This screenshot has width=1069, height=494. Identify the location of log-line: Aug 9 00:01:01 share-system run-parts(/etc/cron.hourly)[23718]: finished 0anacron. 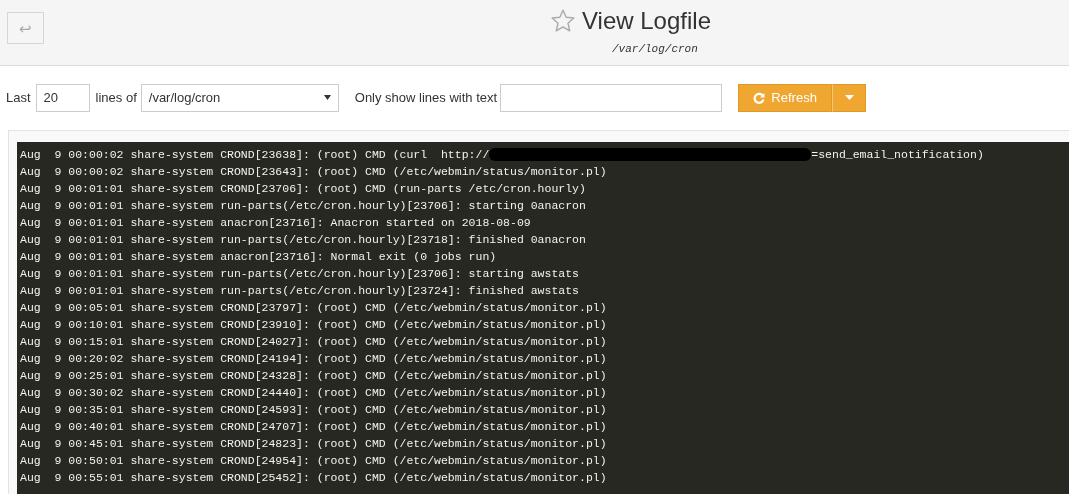
(303, 240).